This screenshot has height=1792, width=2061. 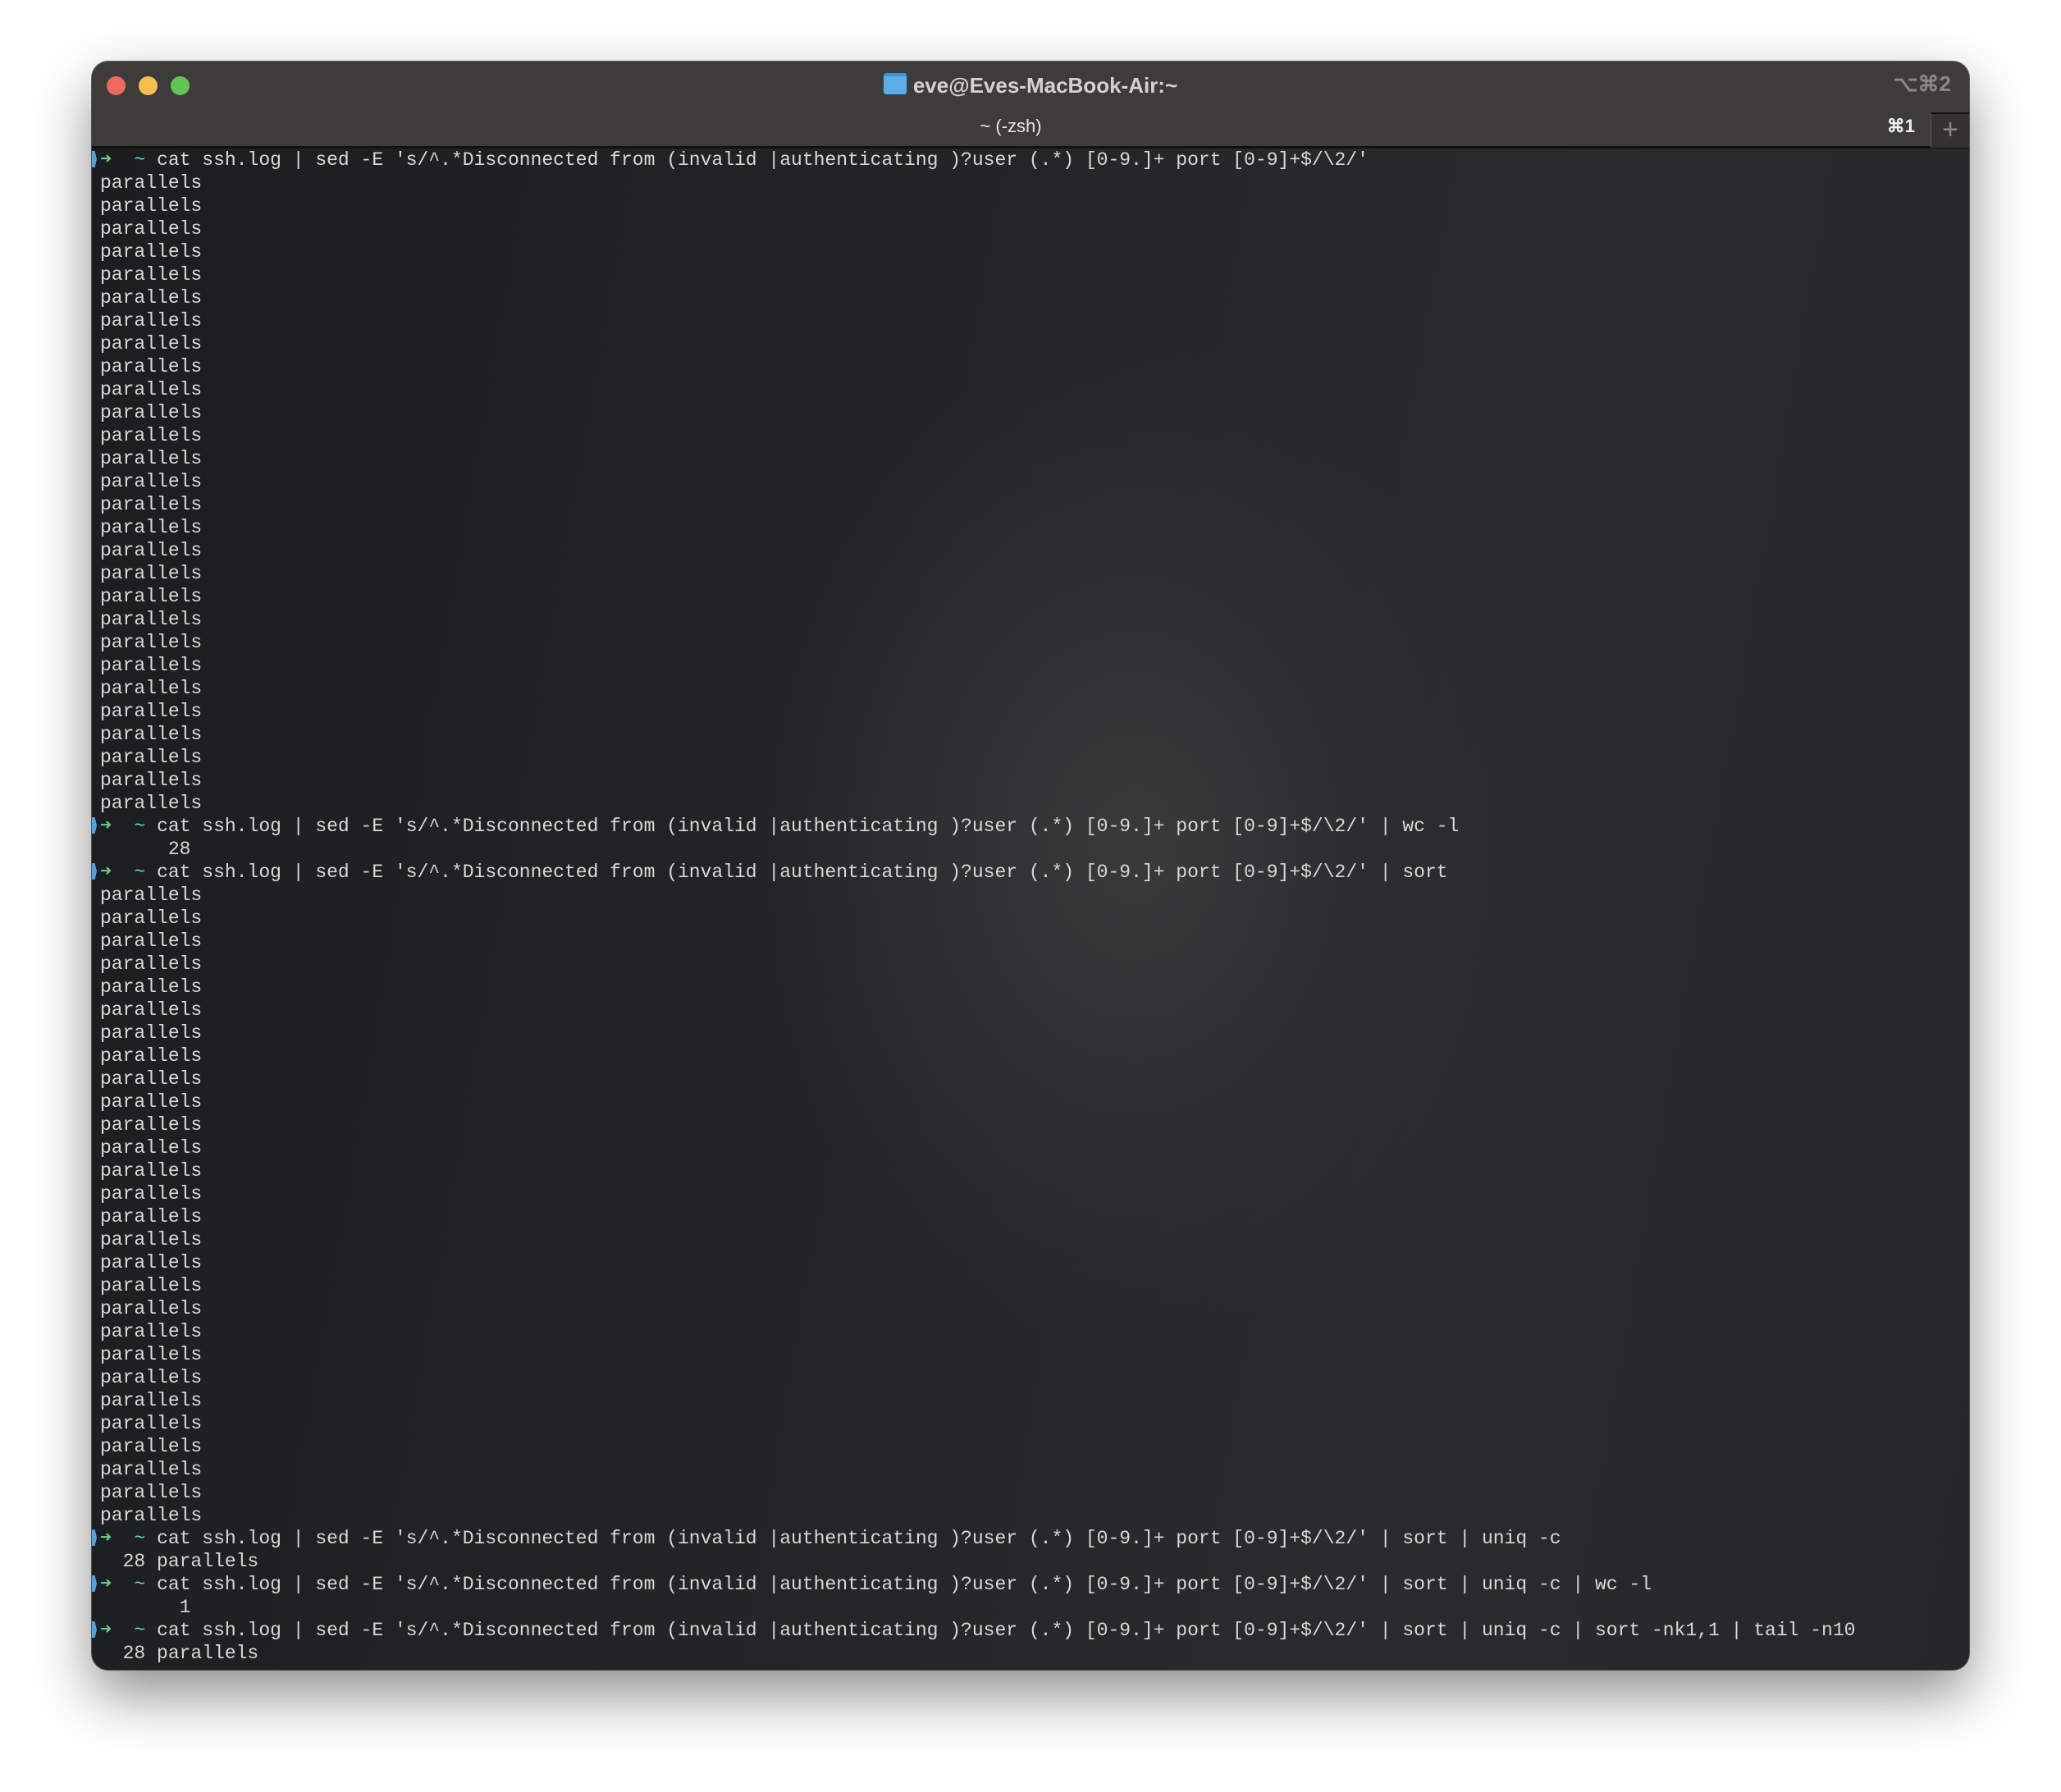 I want to click on window-title: eve@Eves-MacBook-Air:~, so click(x=1030, y=85).